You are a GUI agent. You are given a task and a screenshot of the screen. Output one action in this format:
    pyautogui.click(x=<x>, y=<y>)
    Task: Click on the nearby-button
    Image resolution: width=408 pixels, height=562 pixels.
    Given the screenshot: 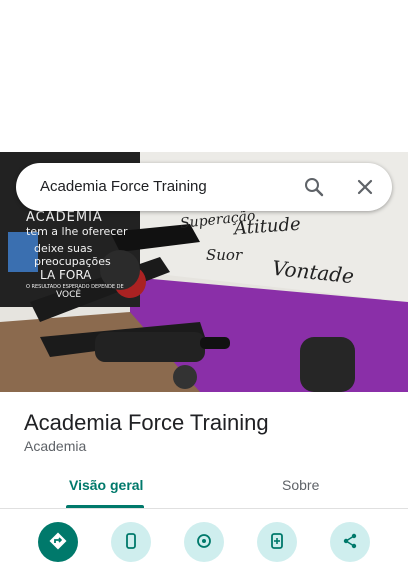 What is the action you would take?
    pyautogui.click(x=204, y=542)
    